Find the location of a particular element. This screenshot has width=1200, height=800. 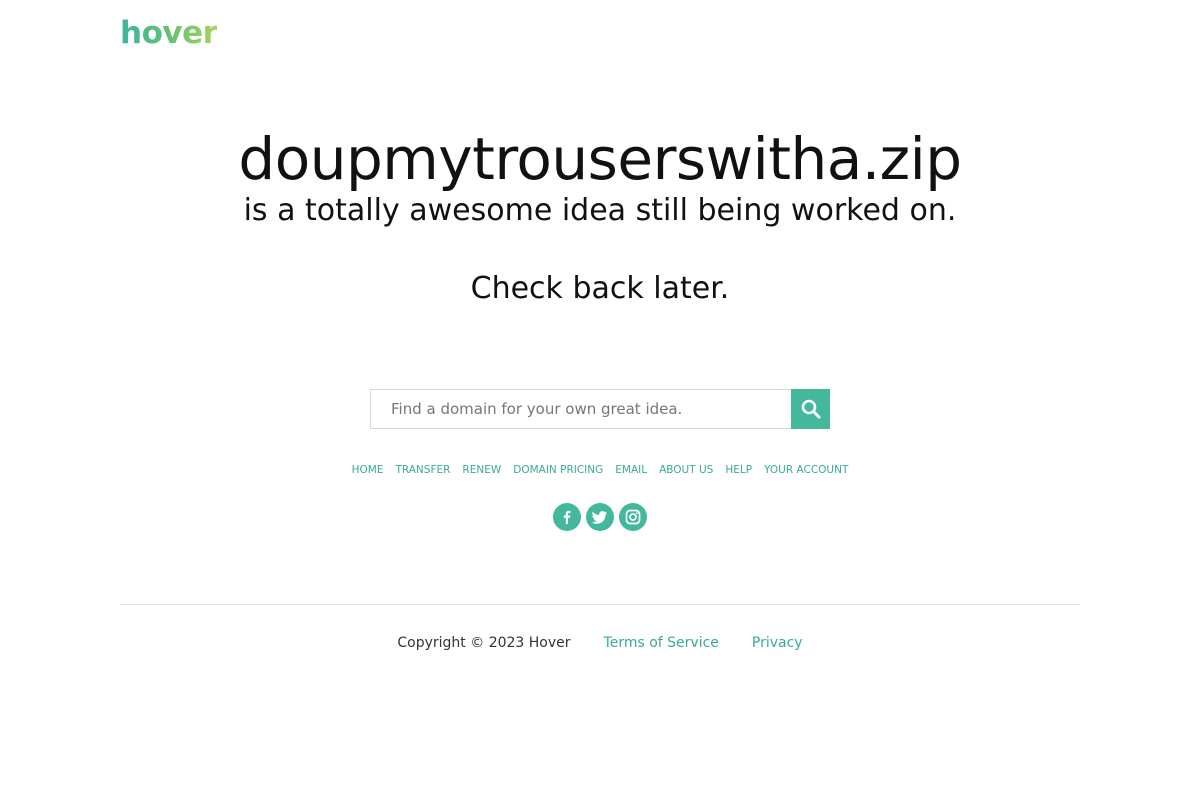

domain-search-input is located at coordinates (580, 409).